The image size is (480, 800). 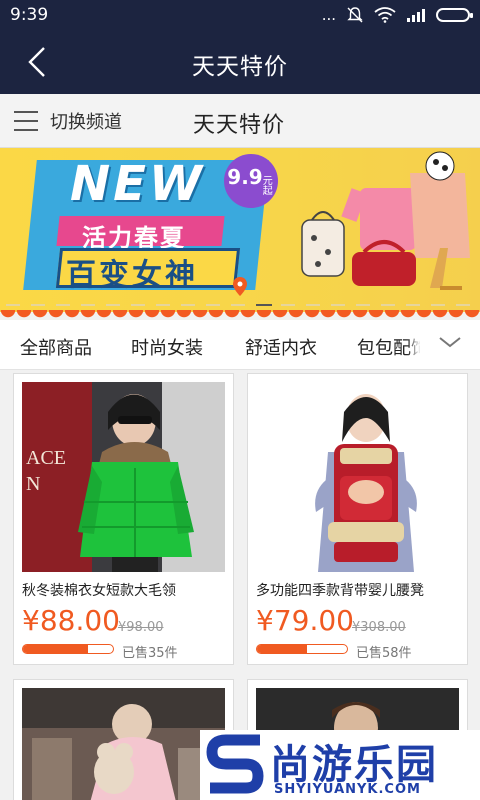 I want to click on channel-bar: 切换频道 天天特价, so click(x=240, y=121).